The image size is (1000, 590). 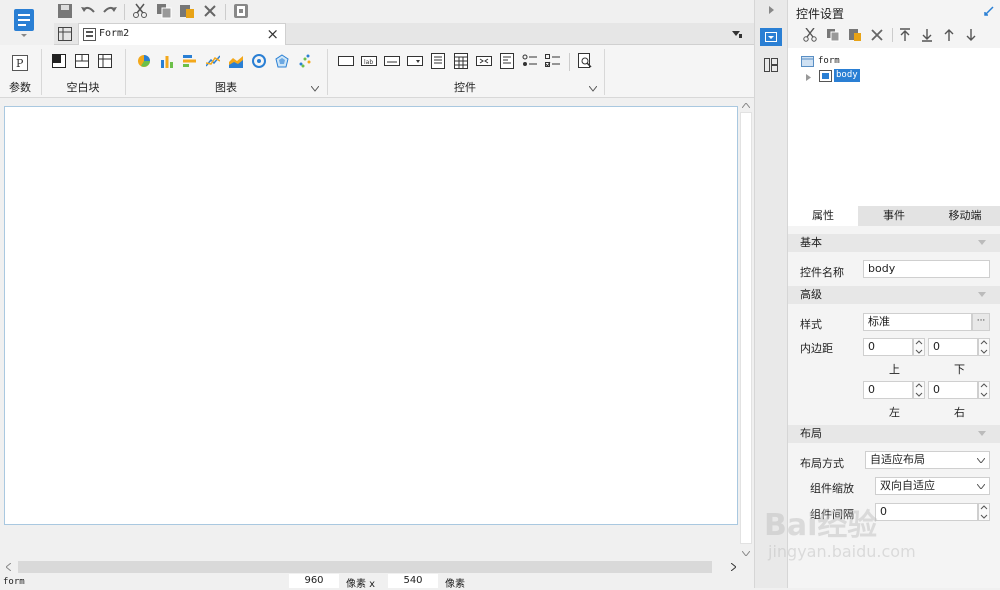 I want to click on blank-block-solid-icon, so click(x=59, y=61).